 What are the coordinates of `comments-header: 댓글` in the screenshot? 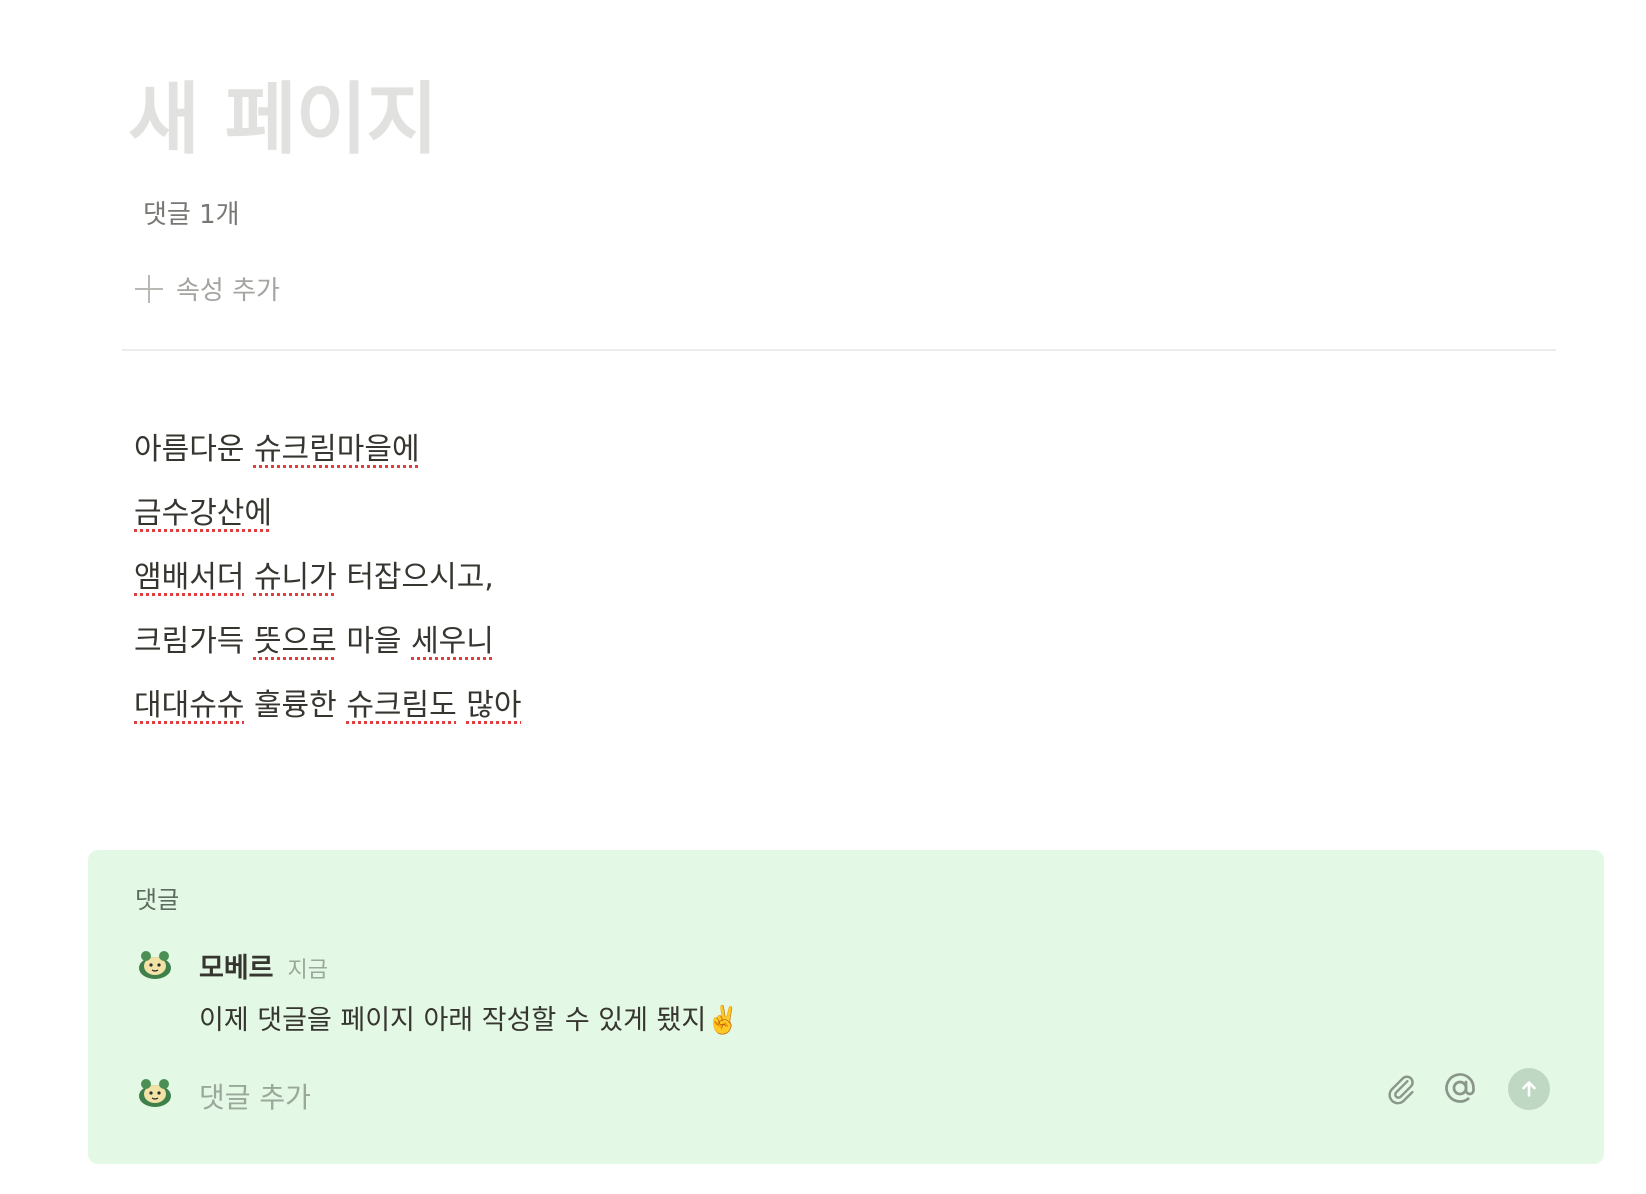 It's located at (157, 900).